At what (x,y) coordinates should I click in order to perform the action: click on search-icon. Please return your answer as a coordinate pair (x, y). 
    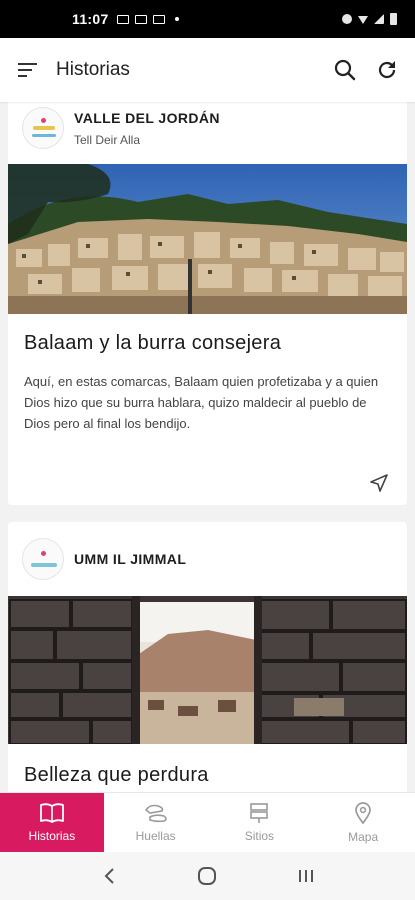
    Looking at the image, I should click on (345, 70).